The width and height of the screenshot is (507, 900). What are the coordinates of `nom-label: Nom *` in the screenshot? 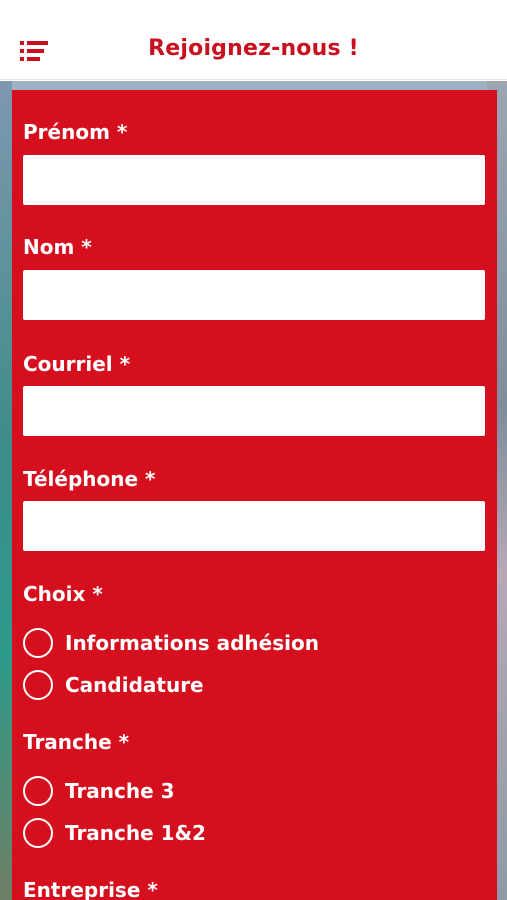 It's located at (57, 247).